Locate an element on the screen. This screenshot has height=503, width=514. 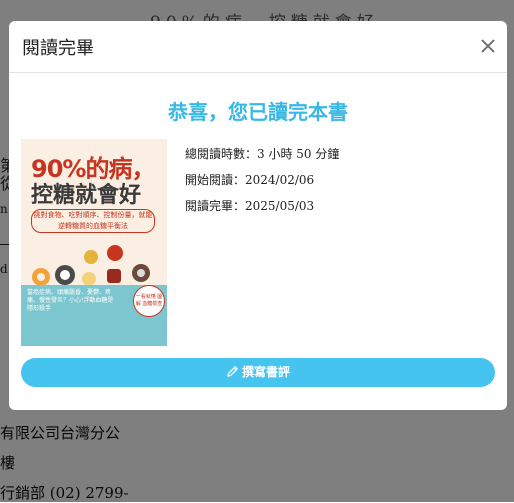
pencil-icon is located at coordinates (232, 371).